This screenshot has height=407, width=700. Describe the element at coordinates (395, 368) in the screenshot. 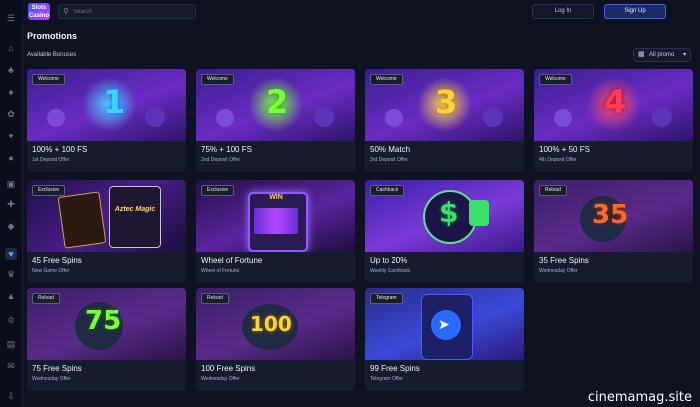

I see `promo-title: 99 Free Spins` at that location.